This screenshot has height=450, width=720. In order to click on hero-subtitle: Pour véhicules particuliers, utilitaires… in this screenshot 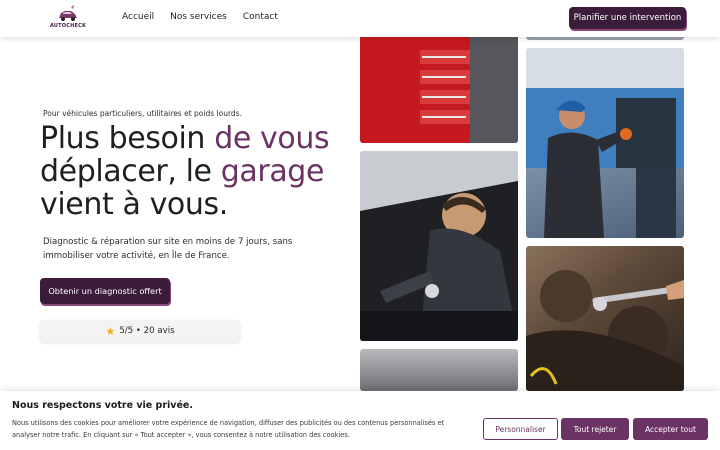, I will do `click(142, 113)`.